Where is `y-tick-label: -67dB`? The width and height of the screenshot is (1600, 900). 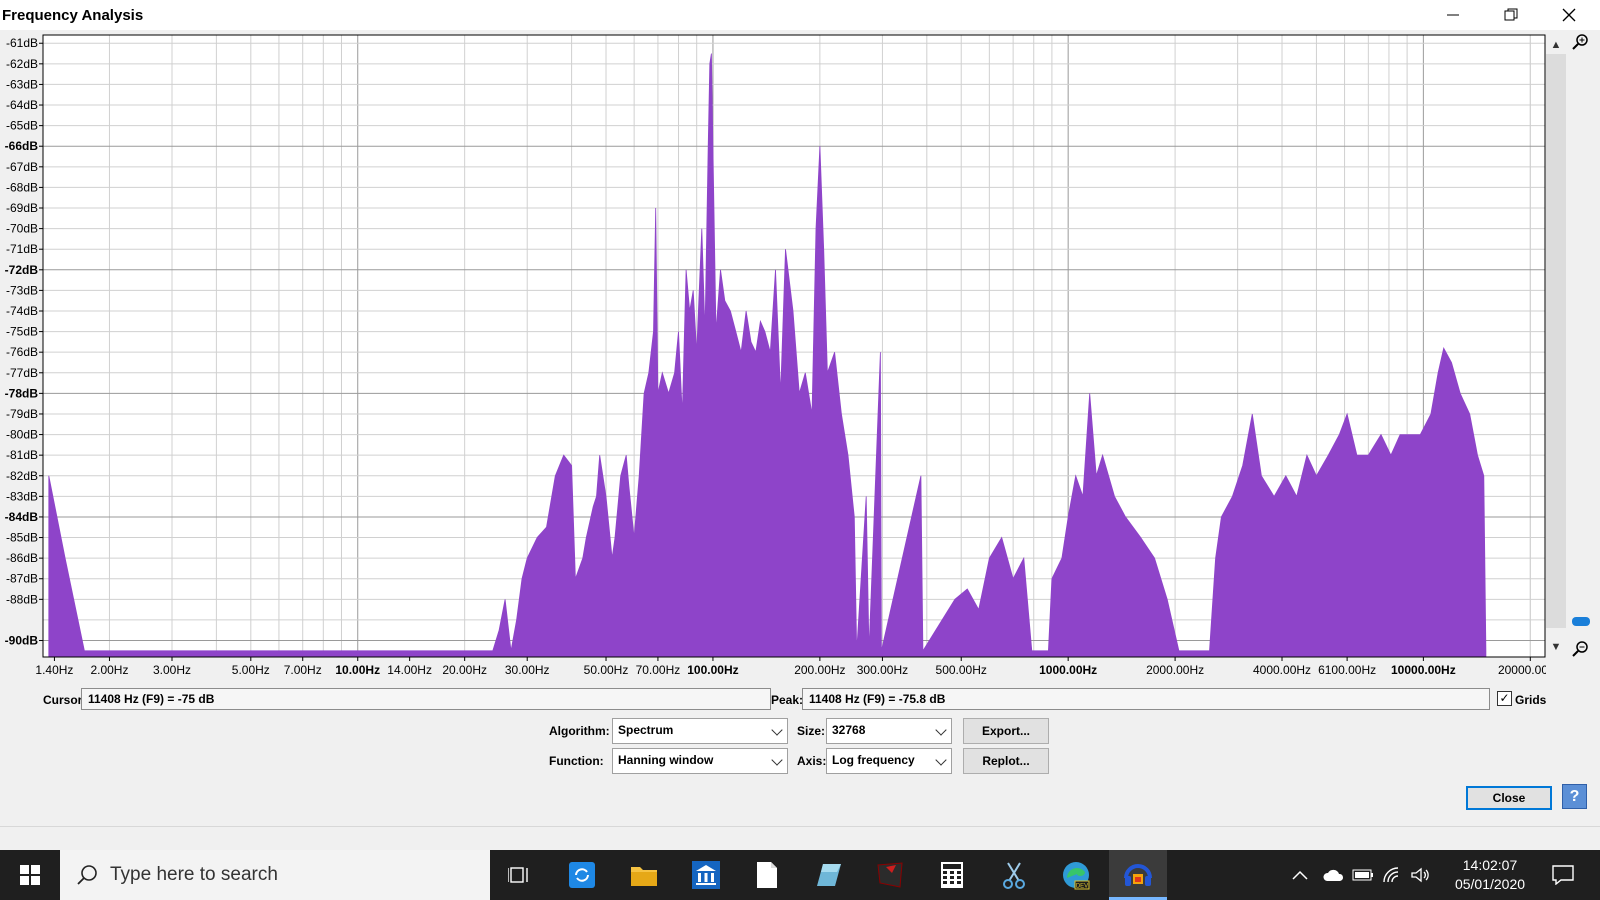 y-tick-label: -67dB is located at coordinates (22, 167).